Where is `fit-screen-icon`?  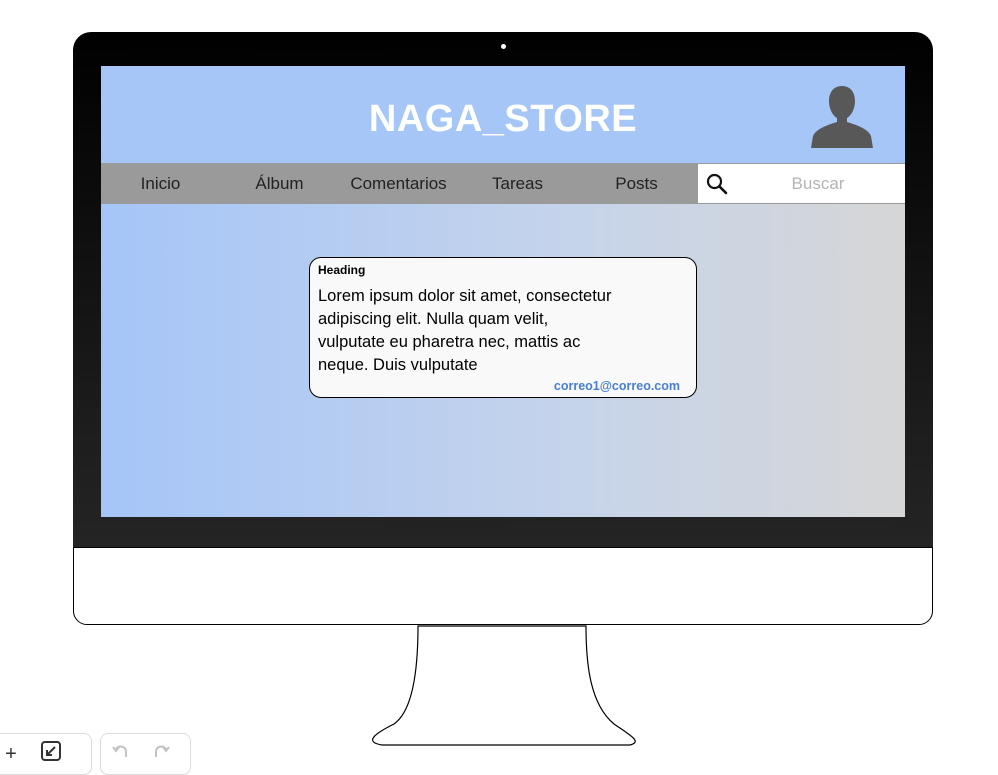 fit-screen-icon is located at coordinates (51, 754).